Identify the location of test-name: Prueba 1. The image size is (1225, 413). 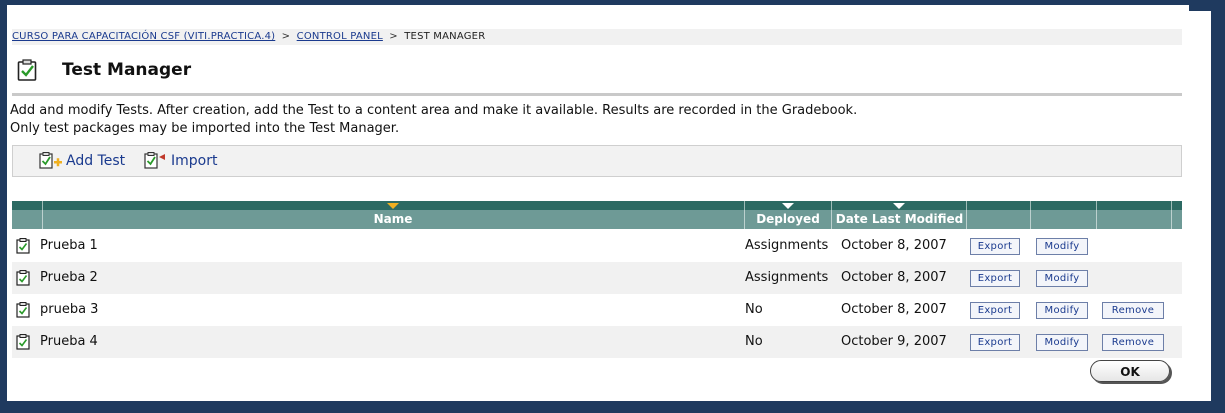
(69, 245).